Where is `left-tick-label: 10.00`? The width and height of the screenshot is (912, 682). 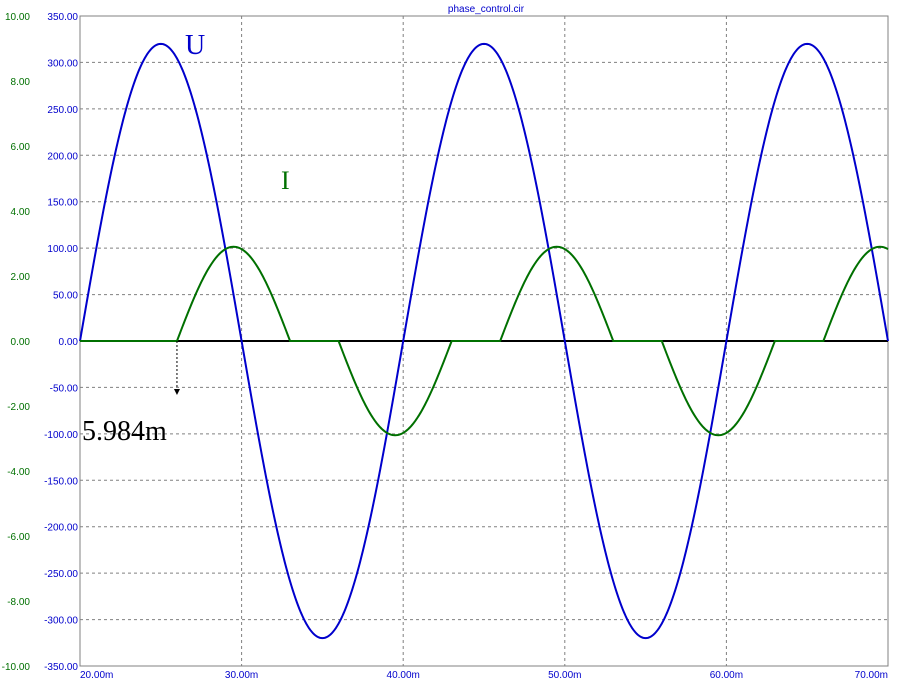 left-tick-label: 10.00 is located at coordinates (17, 17).